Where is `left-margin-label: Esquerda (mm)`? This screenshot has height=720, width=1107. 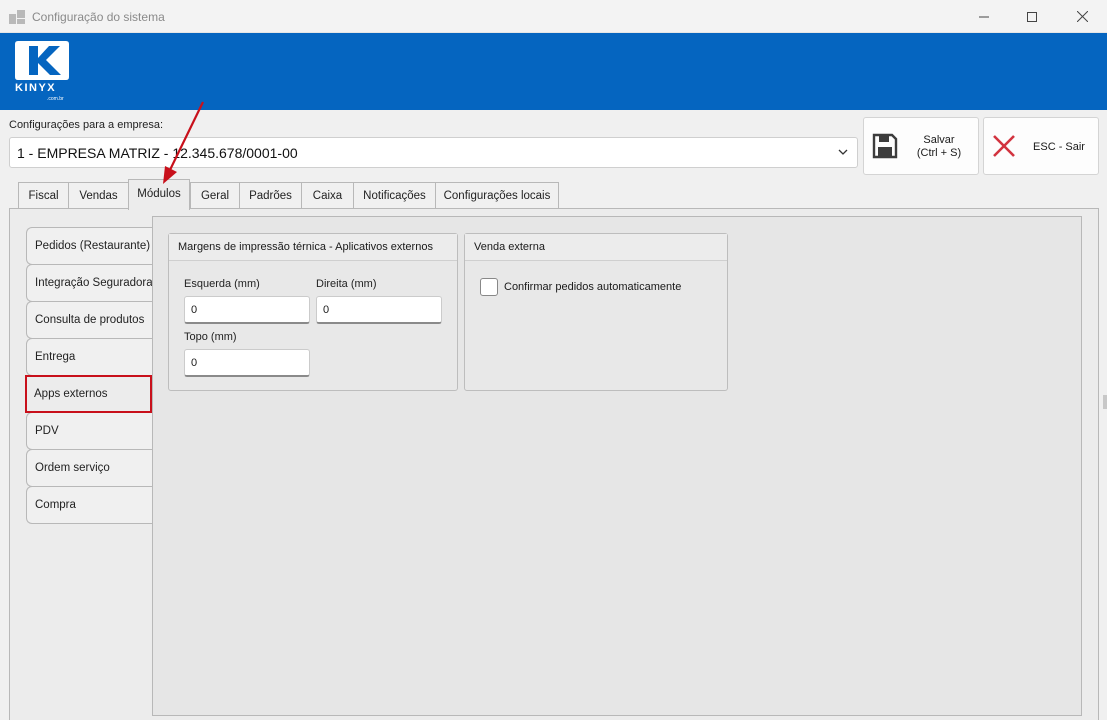 left-margin-label: Esquerda (mm) is located at coordinates (222, 284).